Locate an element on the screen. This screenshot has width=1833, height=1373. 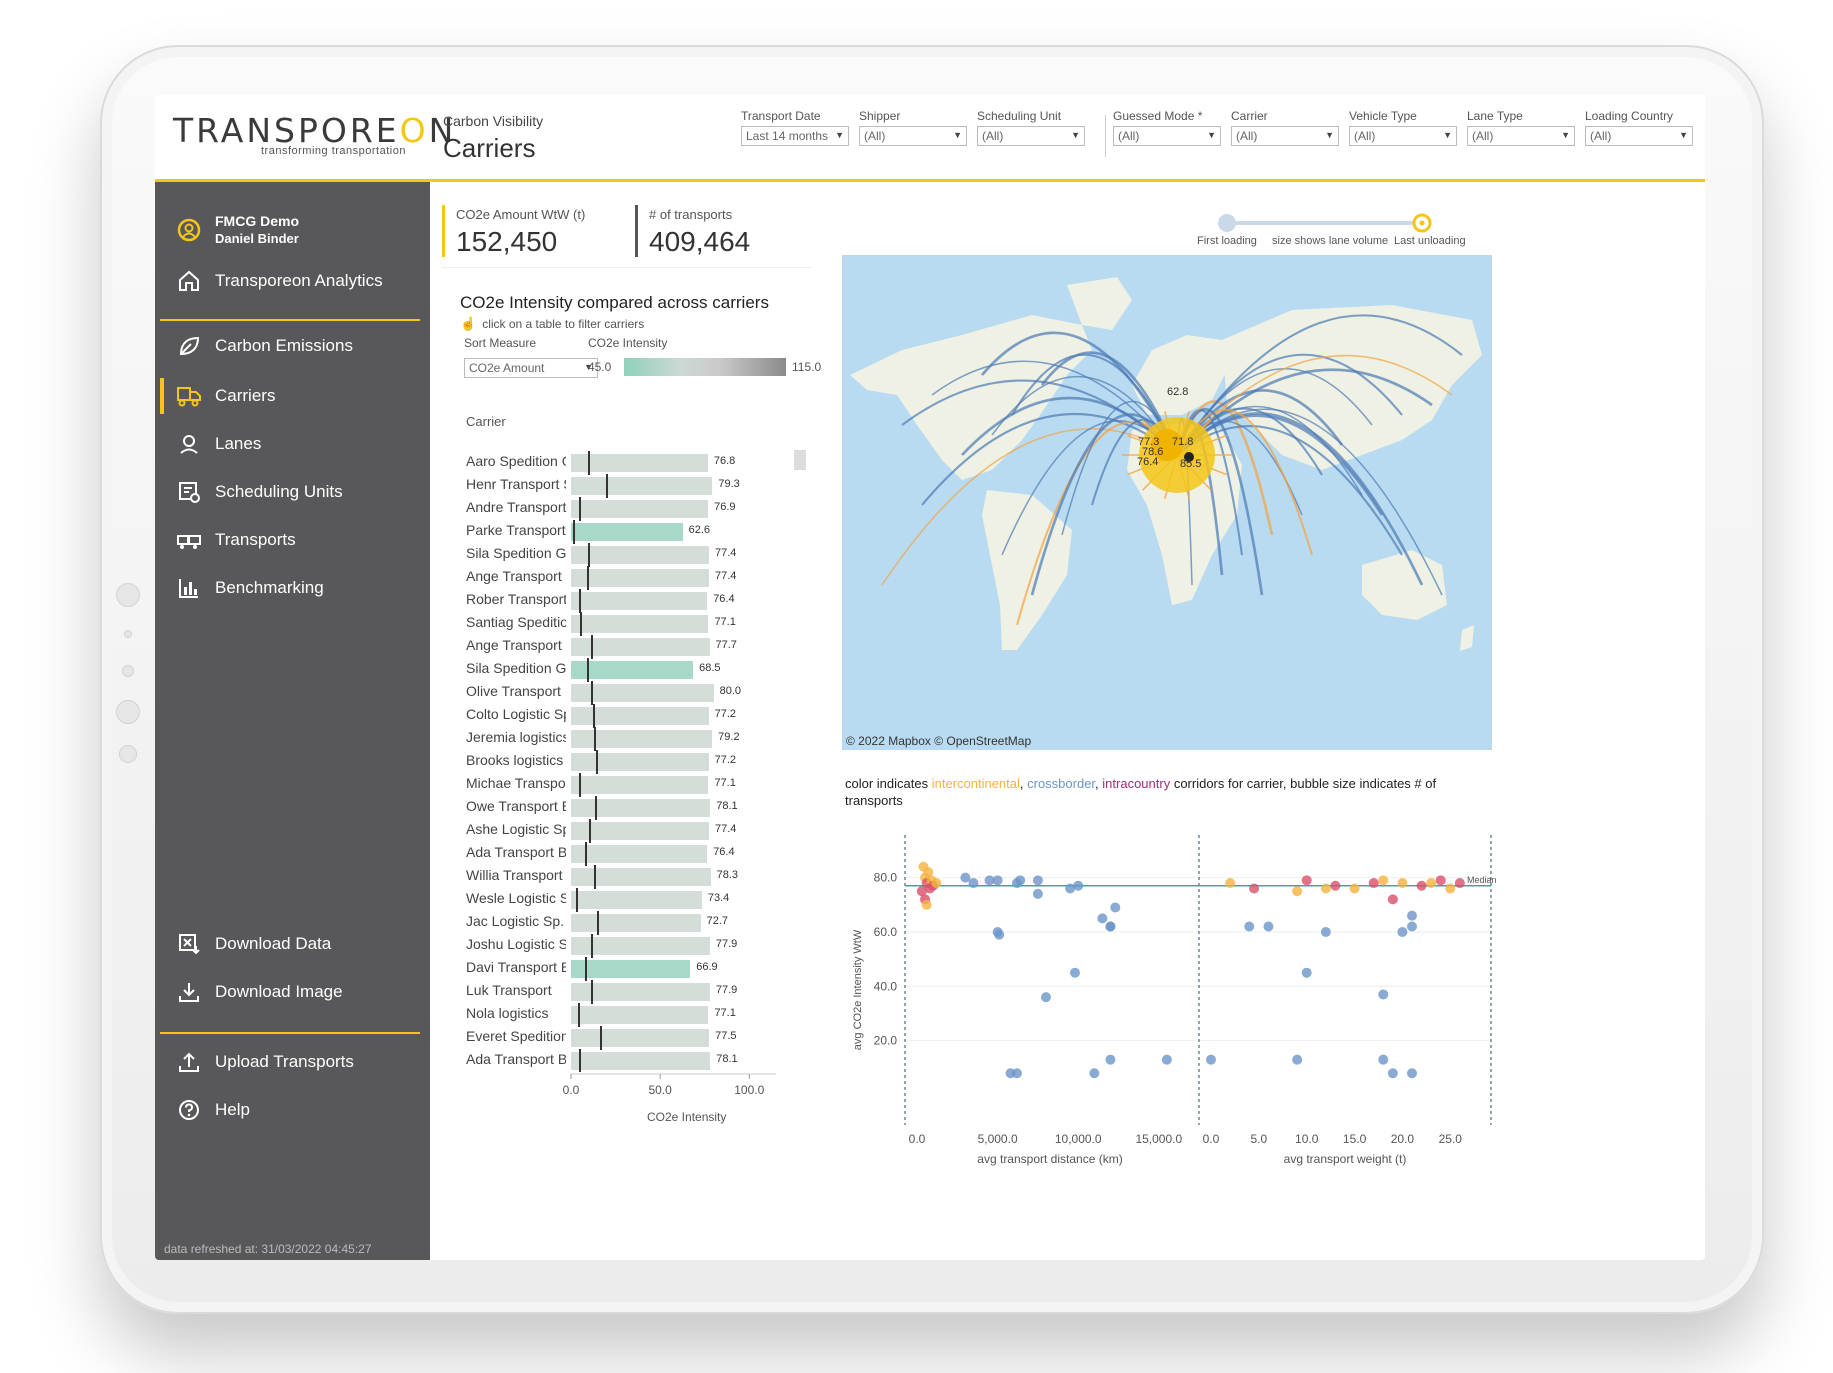
carrier-row: Jac Logistic Sp. z 72.7 is located at coordinates (636, 922).